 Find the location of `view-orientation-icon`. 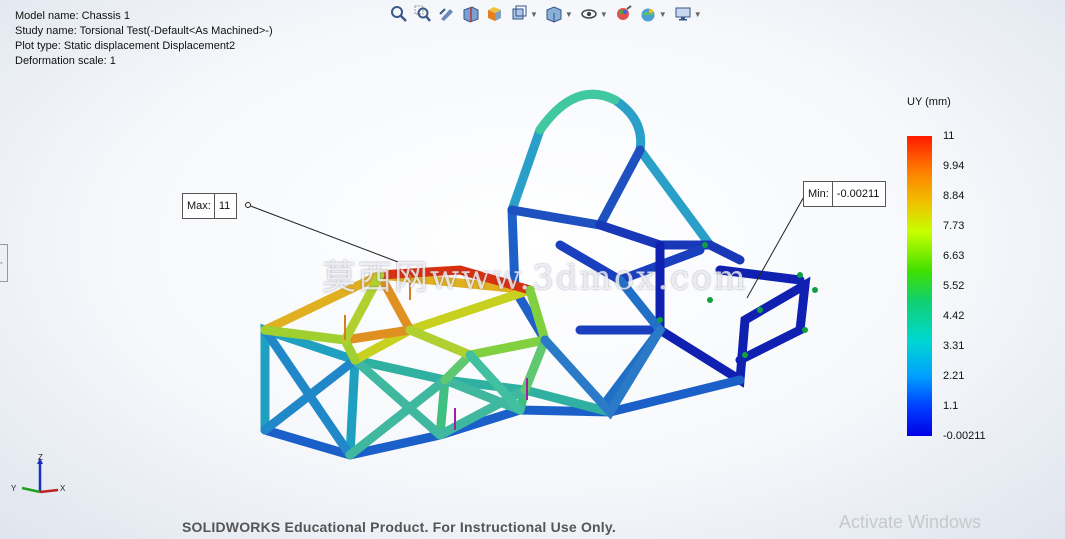

view-orientation-icon is located at coordinates (519, 14).